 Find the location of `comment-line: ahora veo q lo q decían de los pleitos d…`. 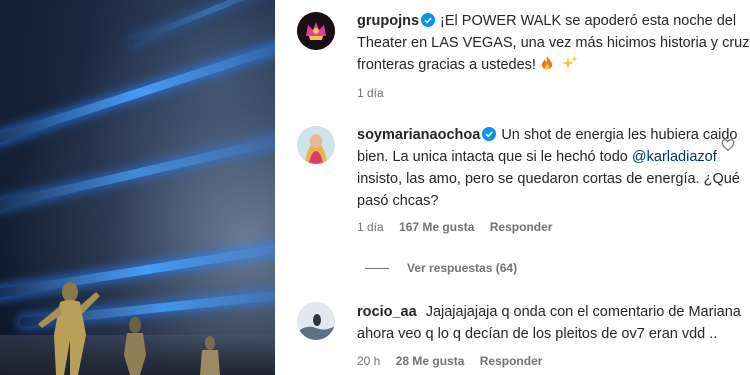

comment-line: ahora veo q lo q decían de los pleitos d… is located at coordinates (537, 334).